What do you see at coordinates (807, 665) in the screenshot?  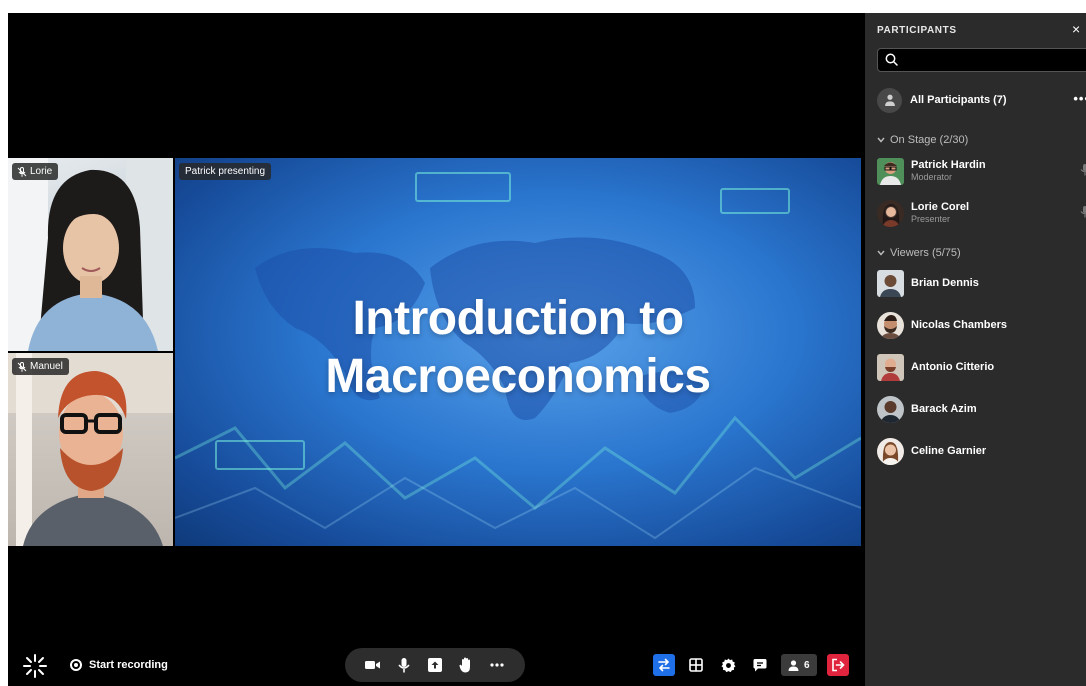 I see `participants-count: 6` at bounding box center [807, 665].